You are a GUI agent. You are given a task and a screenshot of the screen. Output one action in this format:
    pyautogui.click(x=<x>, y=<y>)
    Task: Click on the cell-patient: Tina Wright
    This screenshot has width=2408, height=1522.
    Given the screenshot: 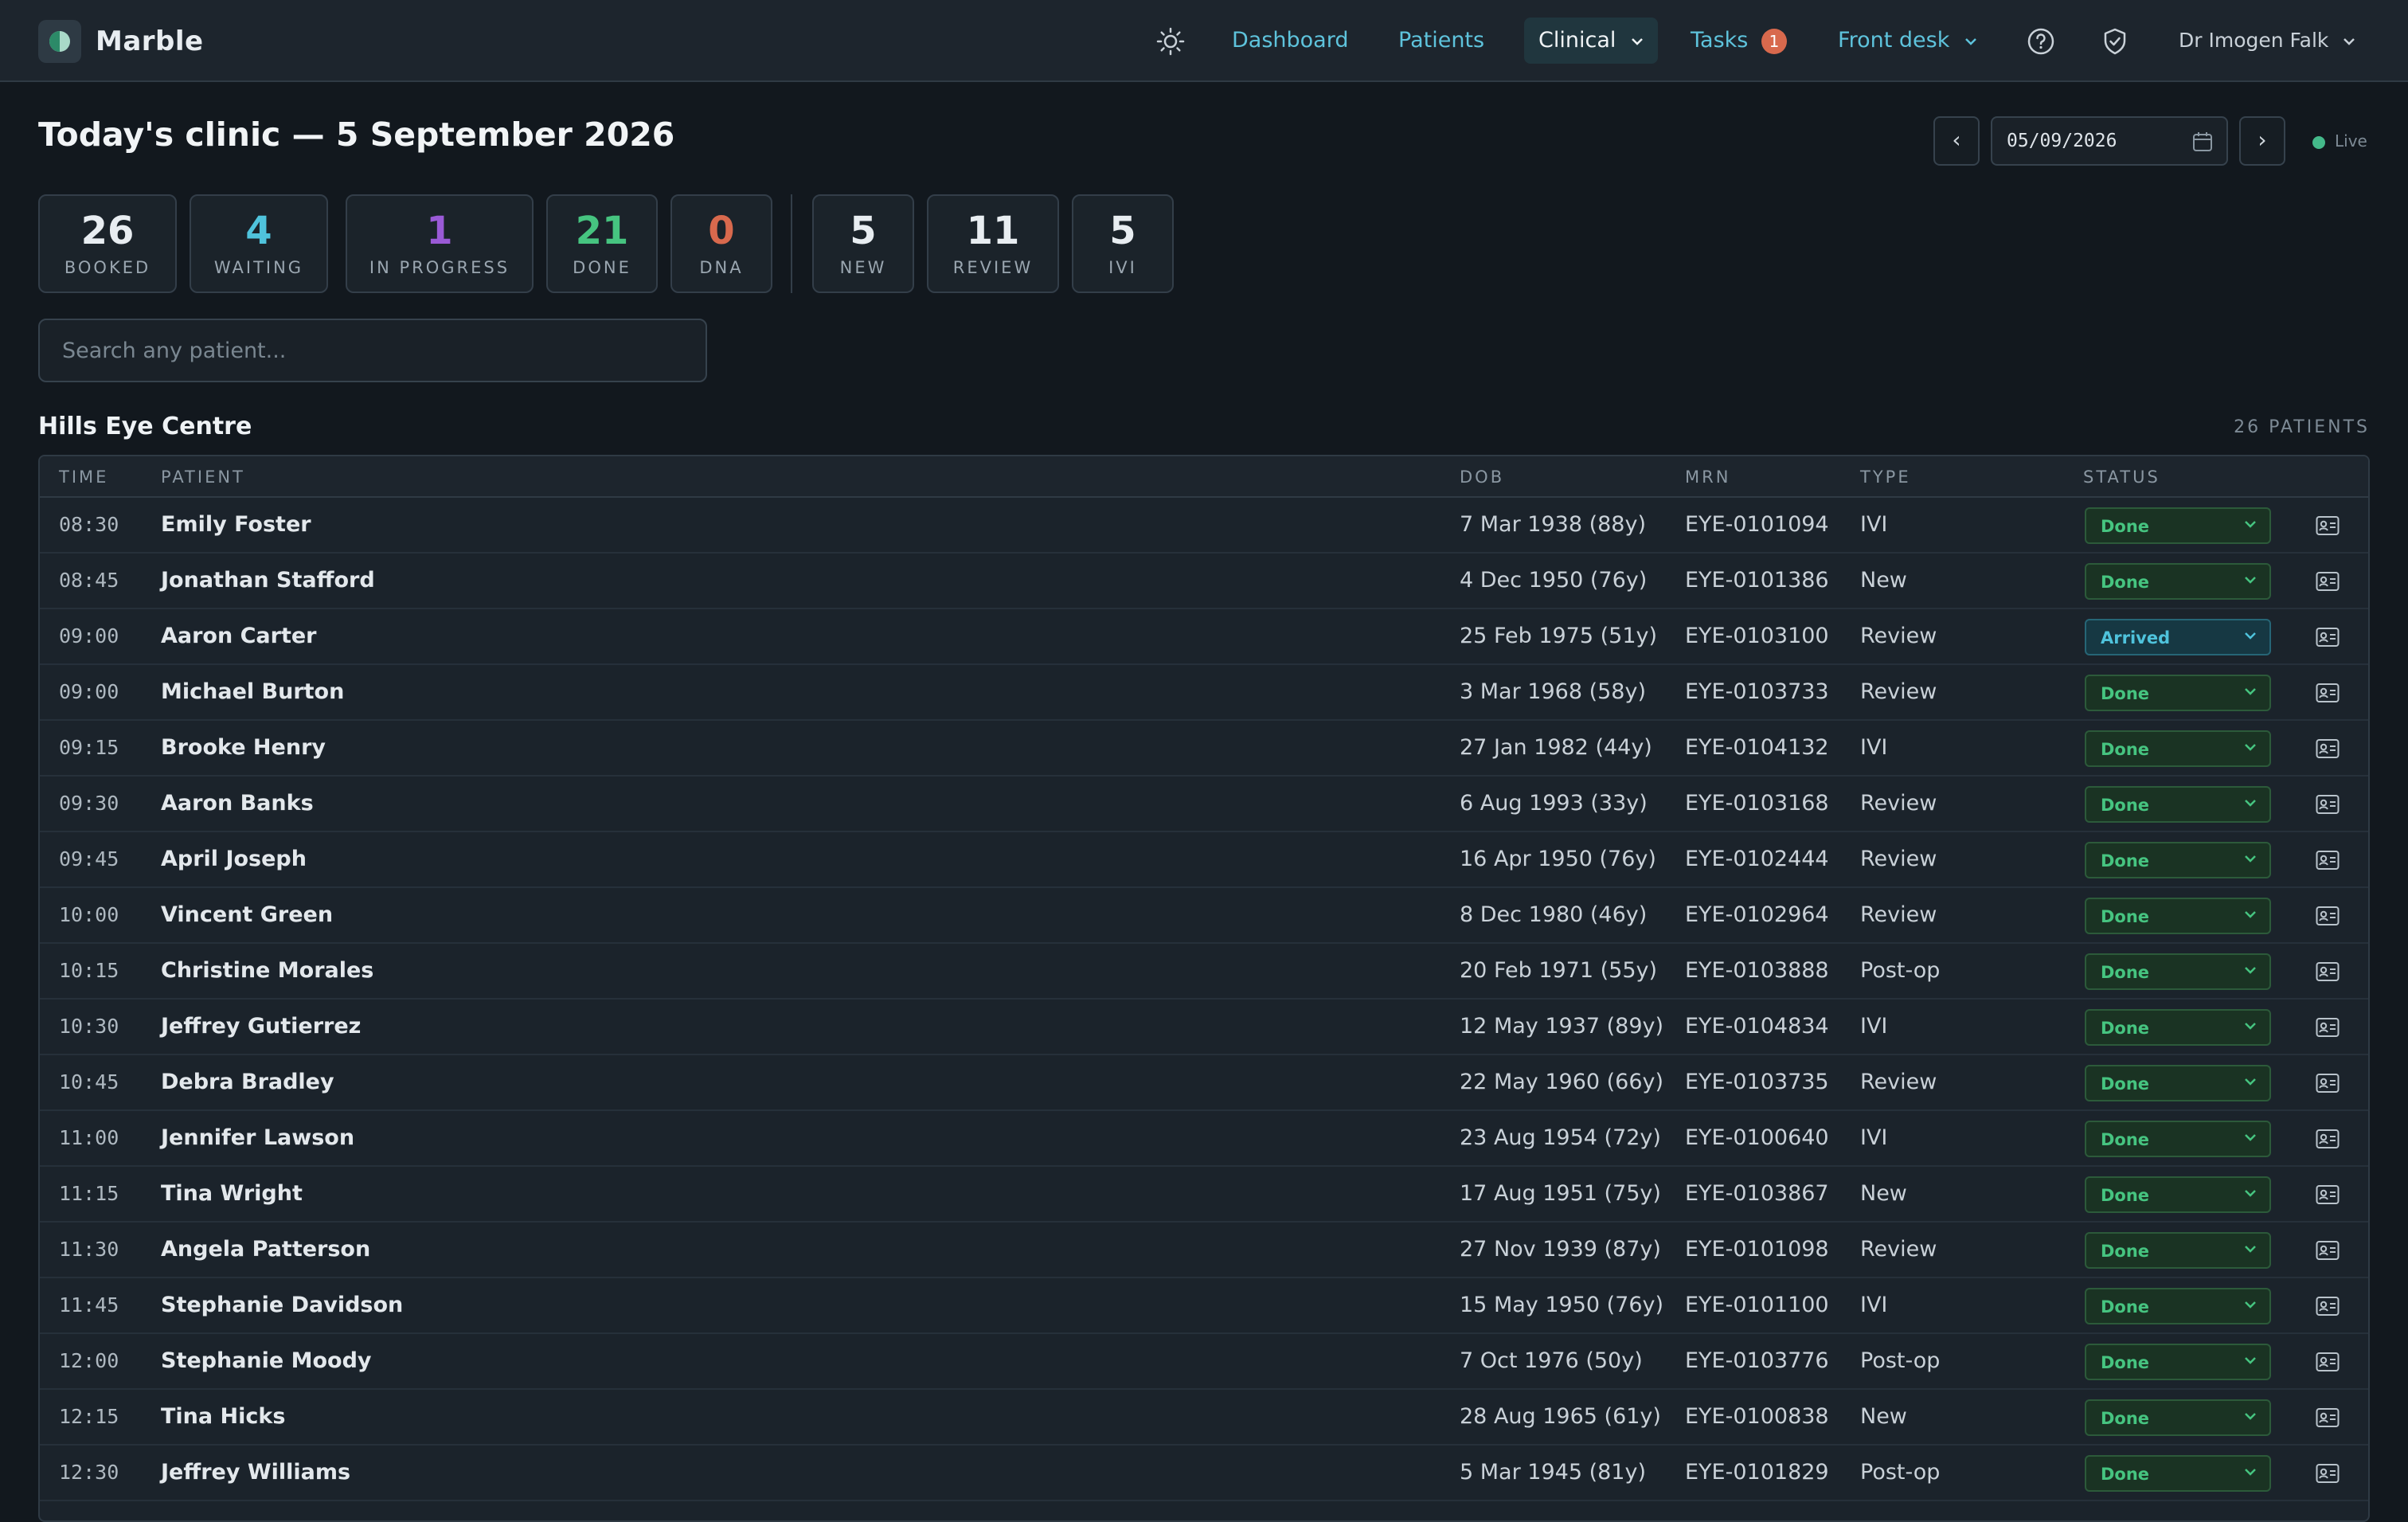 What is the action you would take?
    pyautogui.click(x=232, y=1194)
    